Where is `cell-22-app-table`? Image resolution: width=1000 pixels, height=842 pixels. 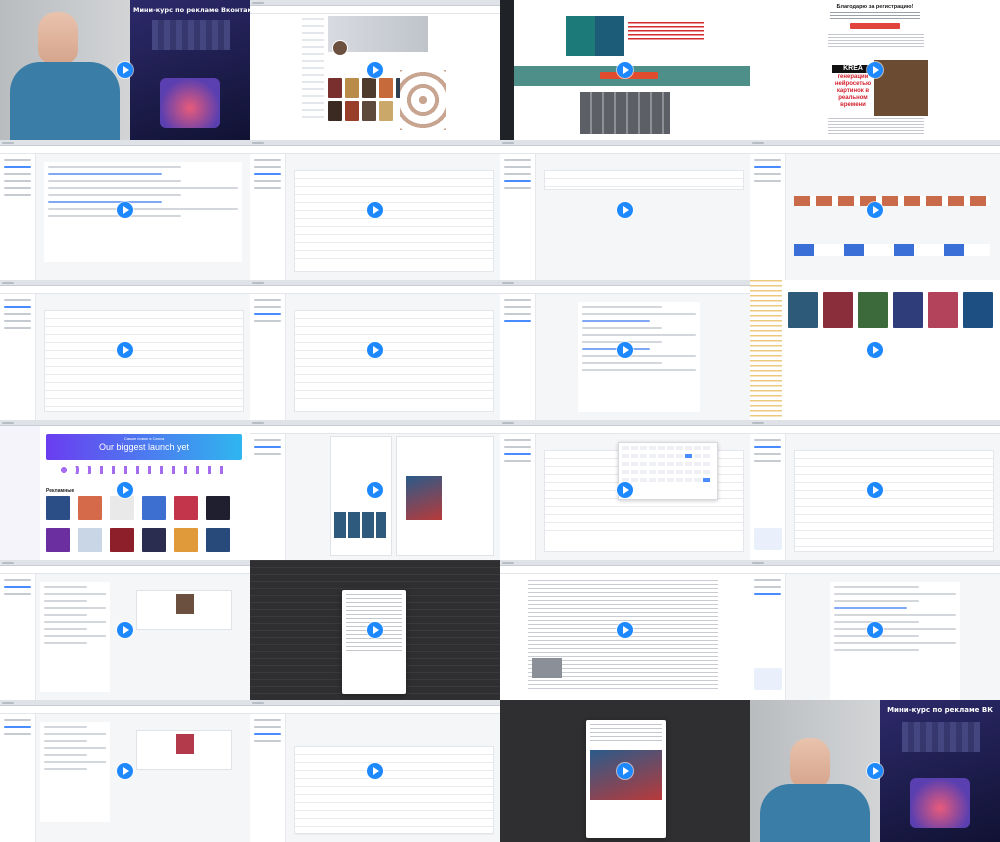 cell-22-app-table is located at coordinates (375, 771).